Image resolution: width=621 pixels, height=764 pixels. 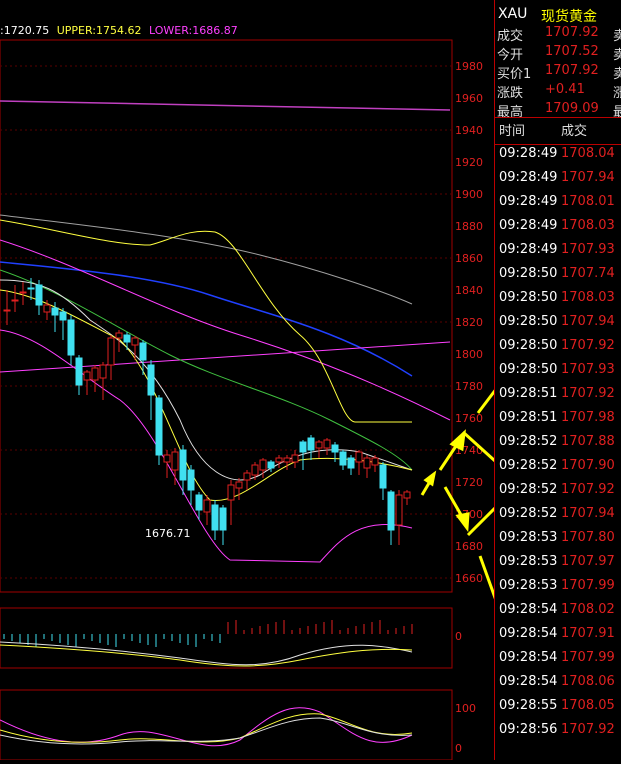 I want to click on tick-row: 09:28:52 1707.94, so click(x=558, y=518).